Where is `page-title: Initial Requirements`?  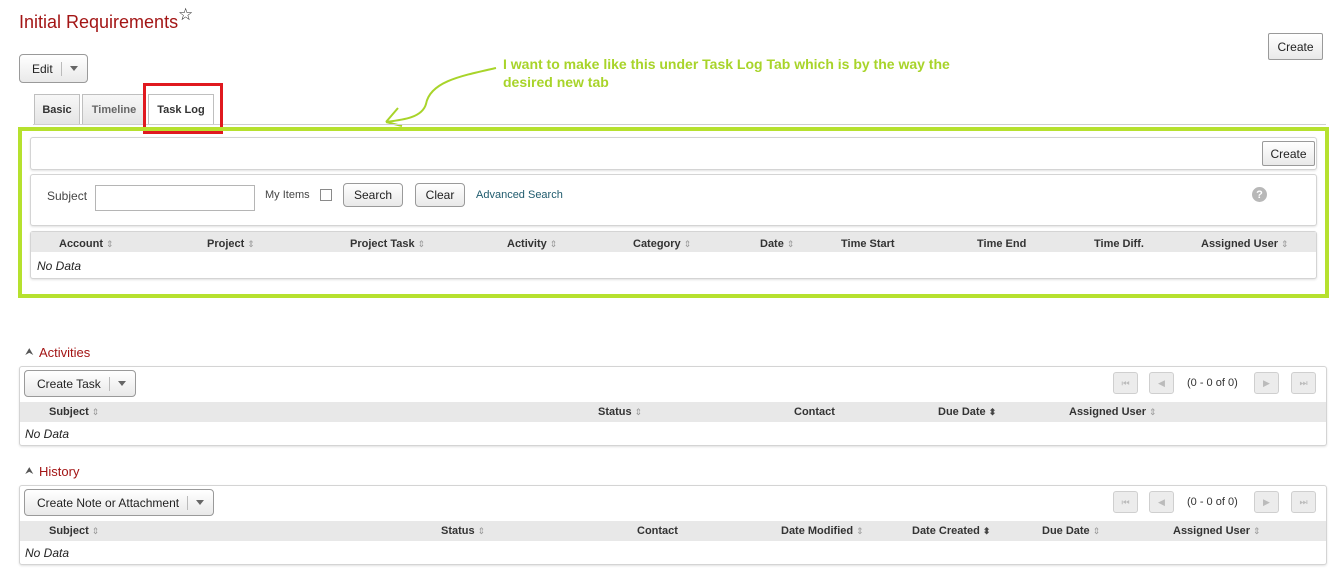
page-title: Initial Requirements is located at coordinates (99, 22).